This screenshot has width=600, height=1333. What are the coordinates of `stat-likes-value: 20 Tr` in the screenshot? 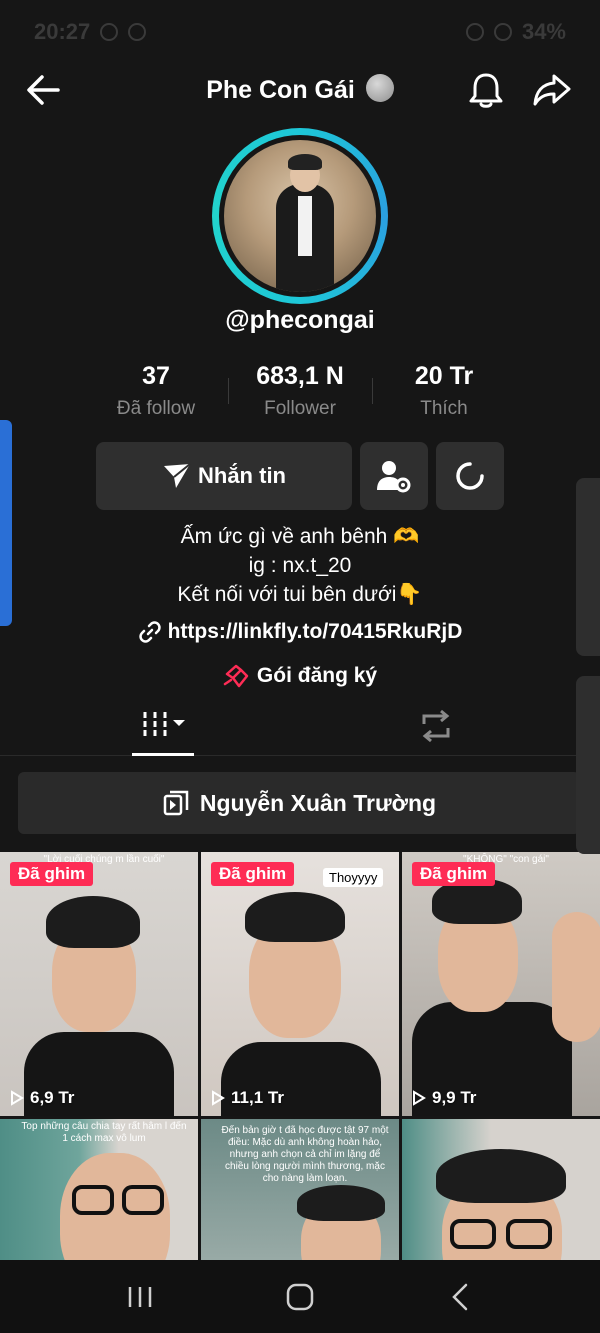 It's located at (444, 376).